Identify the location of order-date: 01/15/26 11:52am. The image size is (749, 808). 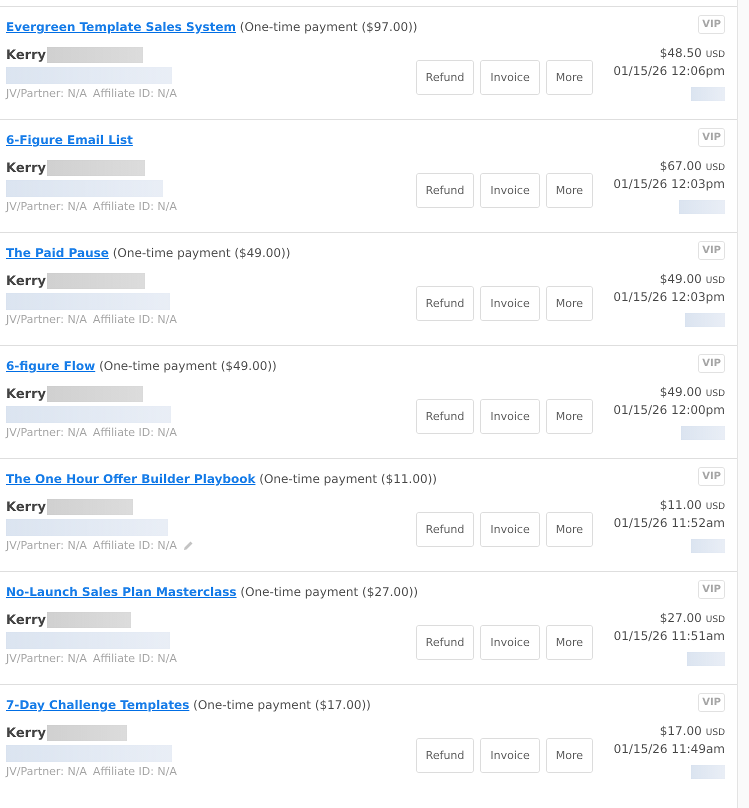
(669, 523).